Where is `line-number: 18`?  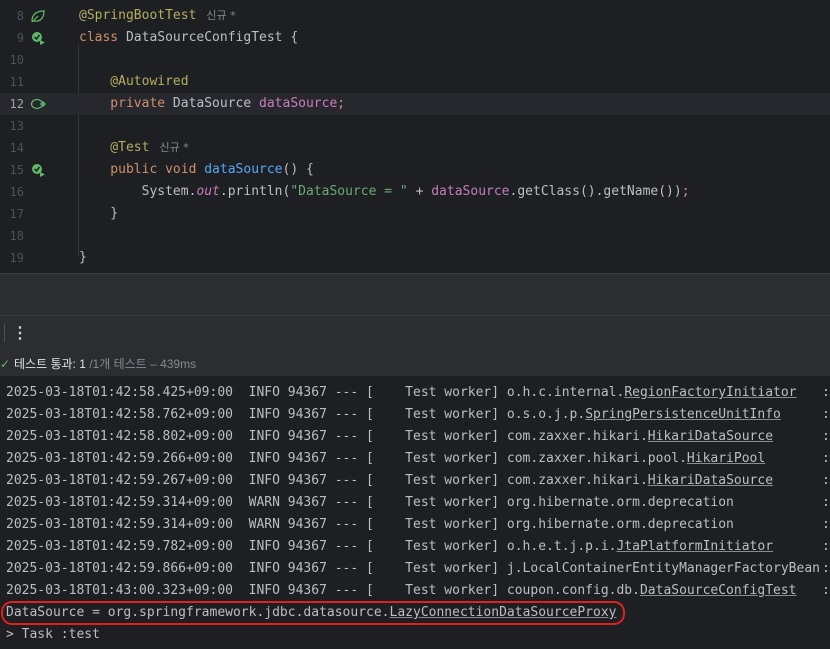
line-number: 18 is located at coordinates (12, 236).